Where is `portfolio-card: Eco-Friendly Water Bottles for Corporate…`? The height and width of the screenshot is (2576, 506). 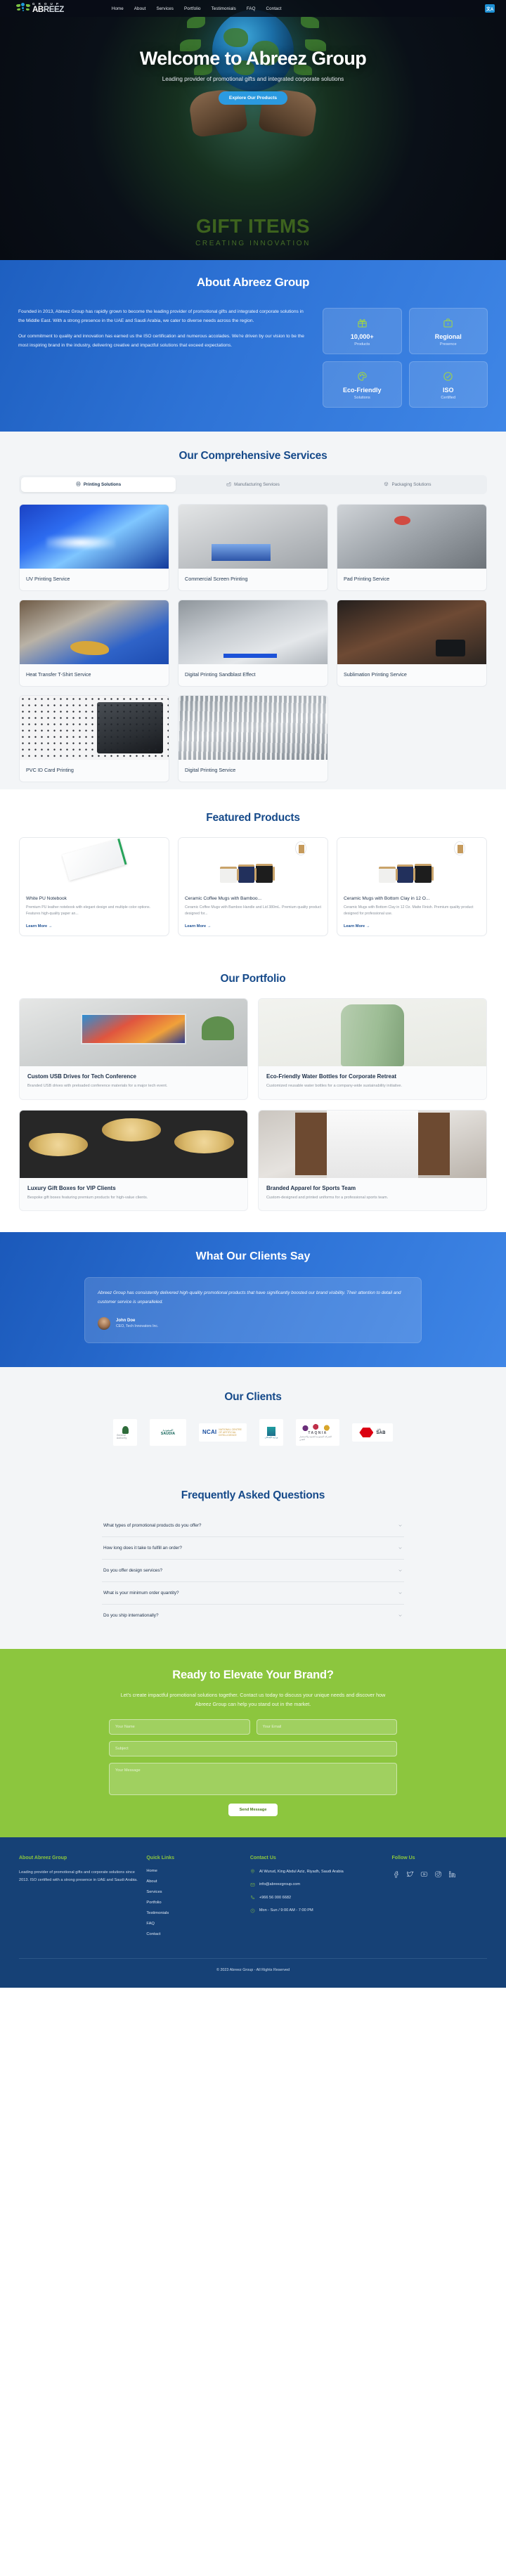 portfolio-card: Eco-Friendly Water Bottles for Corporate… is located at coordinates (372, 1048).